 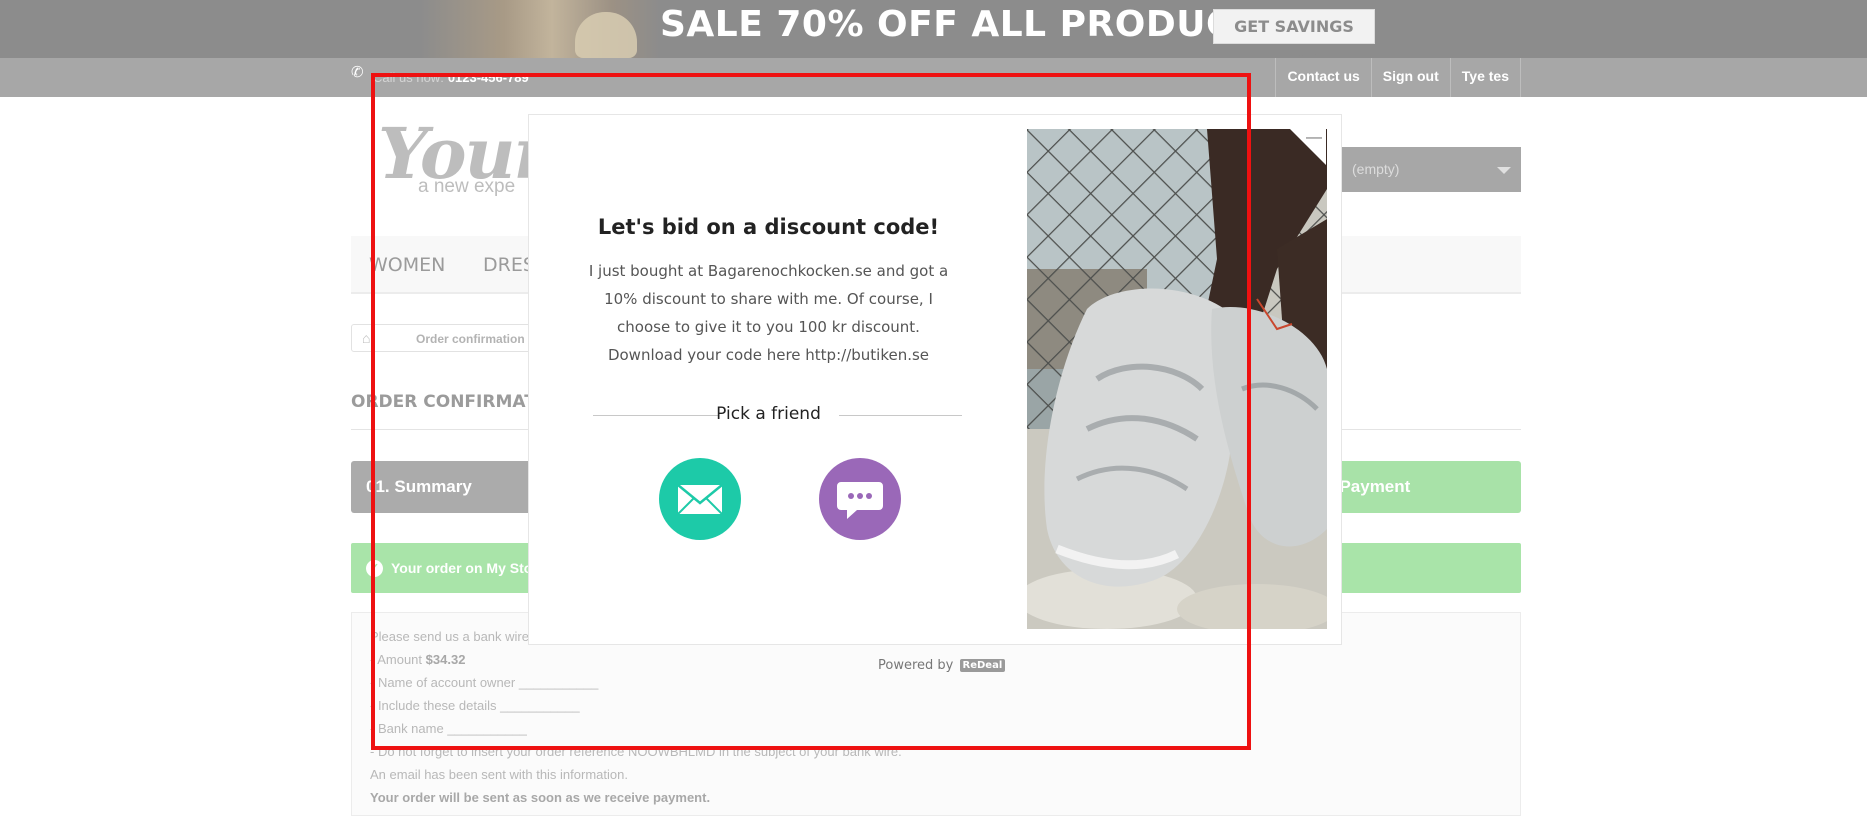 What do you see at coordinates (916, 665) in the screenshot?
I see `powered-label: Powered by` at bounding box center [916, 665].